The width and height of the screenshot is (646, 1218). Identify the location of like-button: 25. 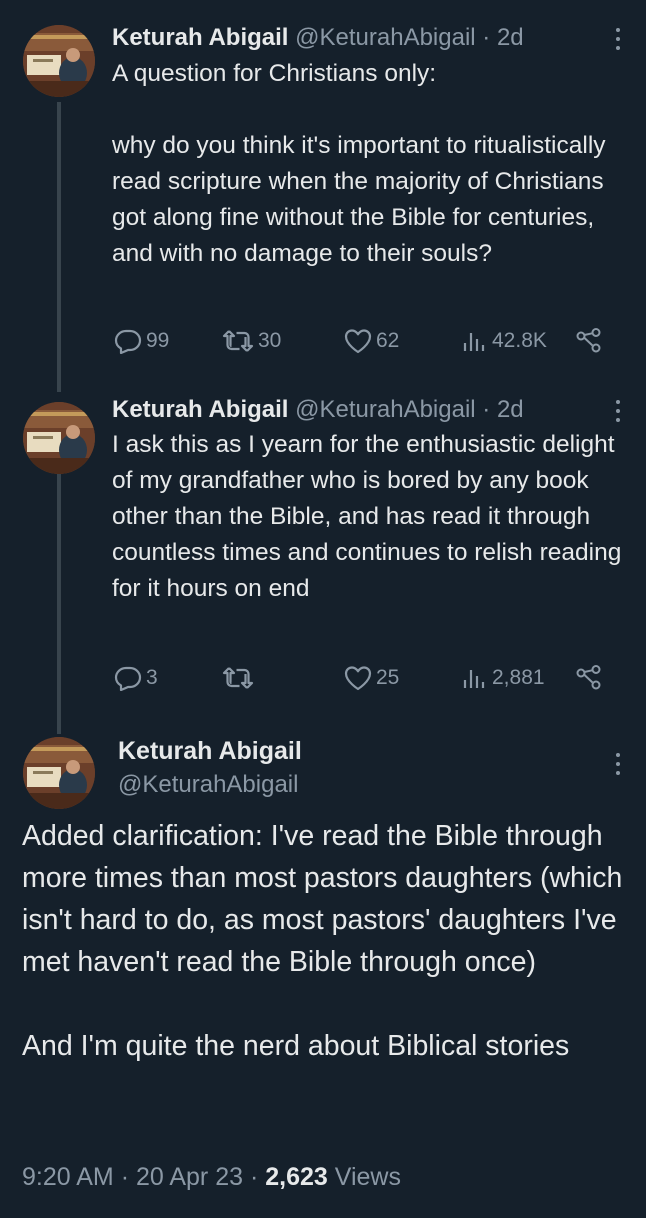
(371, 678).